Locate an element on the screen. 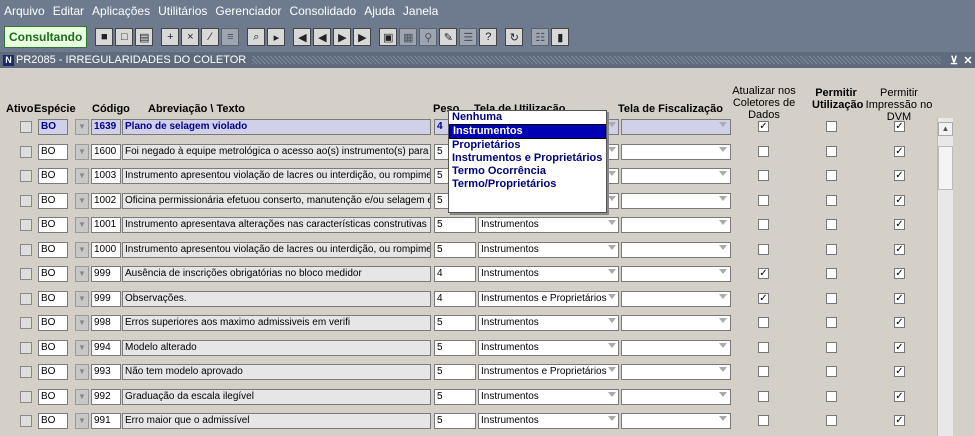 This screenshot has width=975, height=436. help-icon: ? is located at coordinates (488, 37).